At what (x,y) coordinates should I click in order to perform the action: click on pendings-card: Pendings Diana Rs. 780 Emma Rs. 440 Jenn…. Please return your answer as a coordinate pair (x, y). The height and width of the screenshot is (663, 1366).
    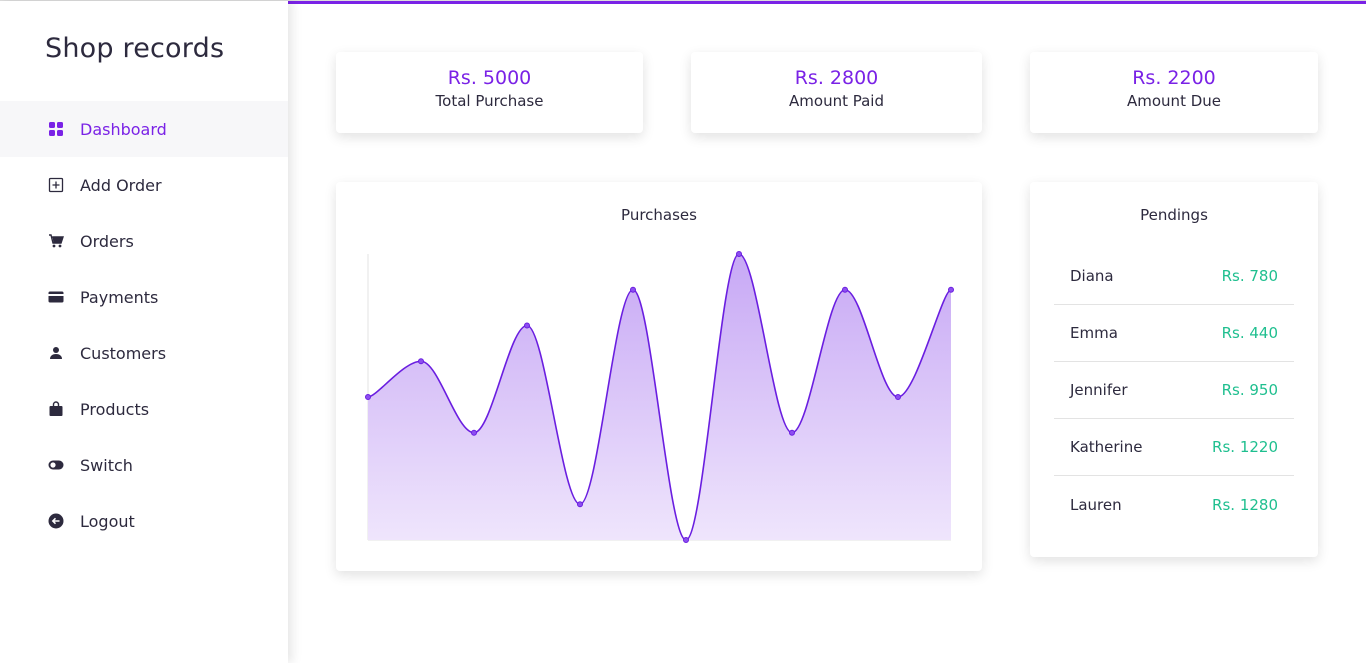
    Looking at the image, I should click on (1174, 369).